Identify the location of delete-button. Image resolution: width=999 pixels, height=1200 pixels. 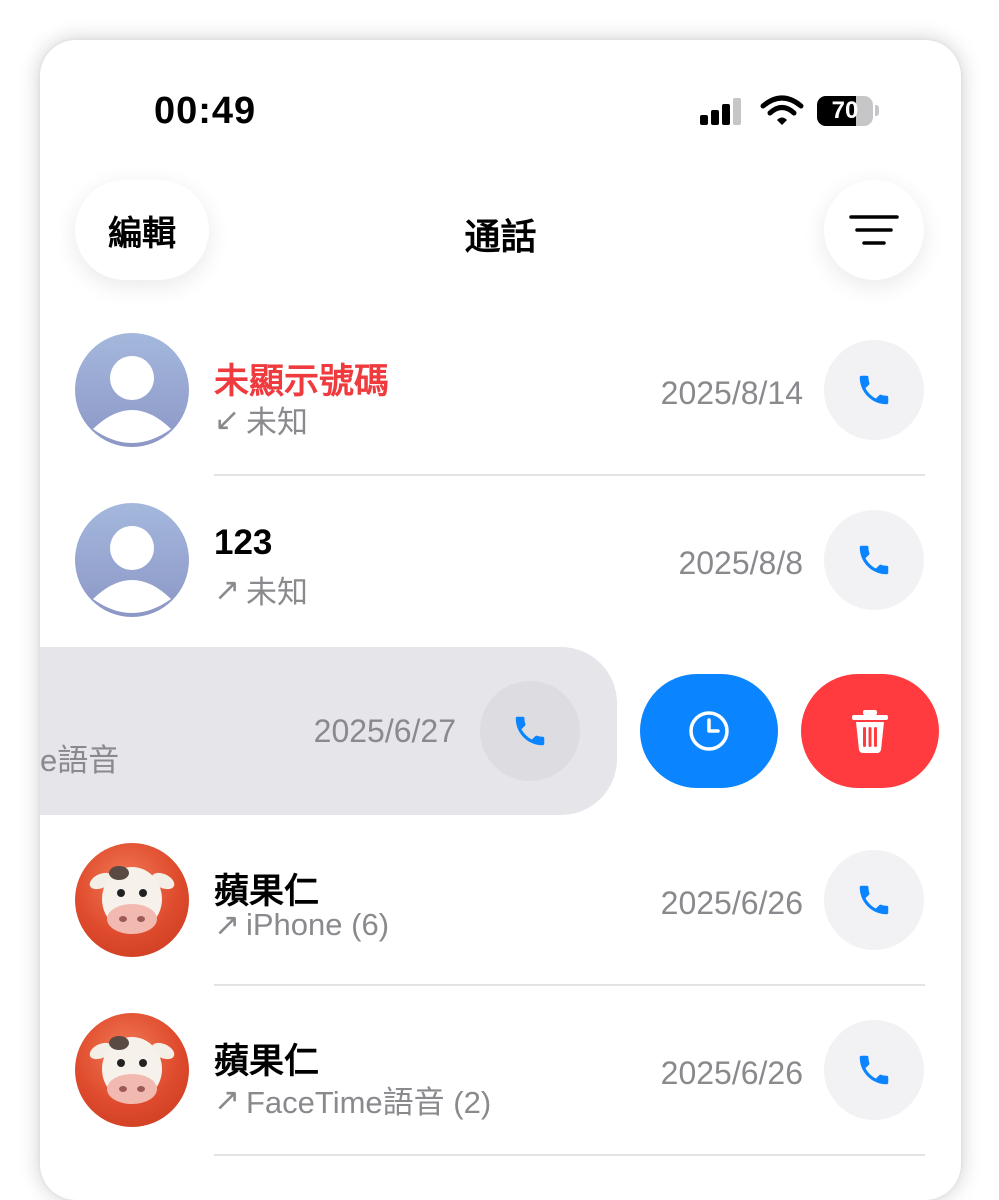
(870, 731).